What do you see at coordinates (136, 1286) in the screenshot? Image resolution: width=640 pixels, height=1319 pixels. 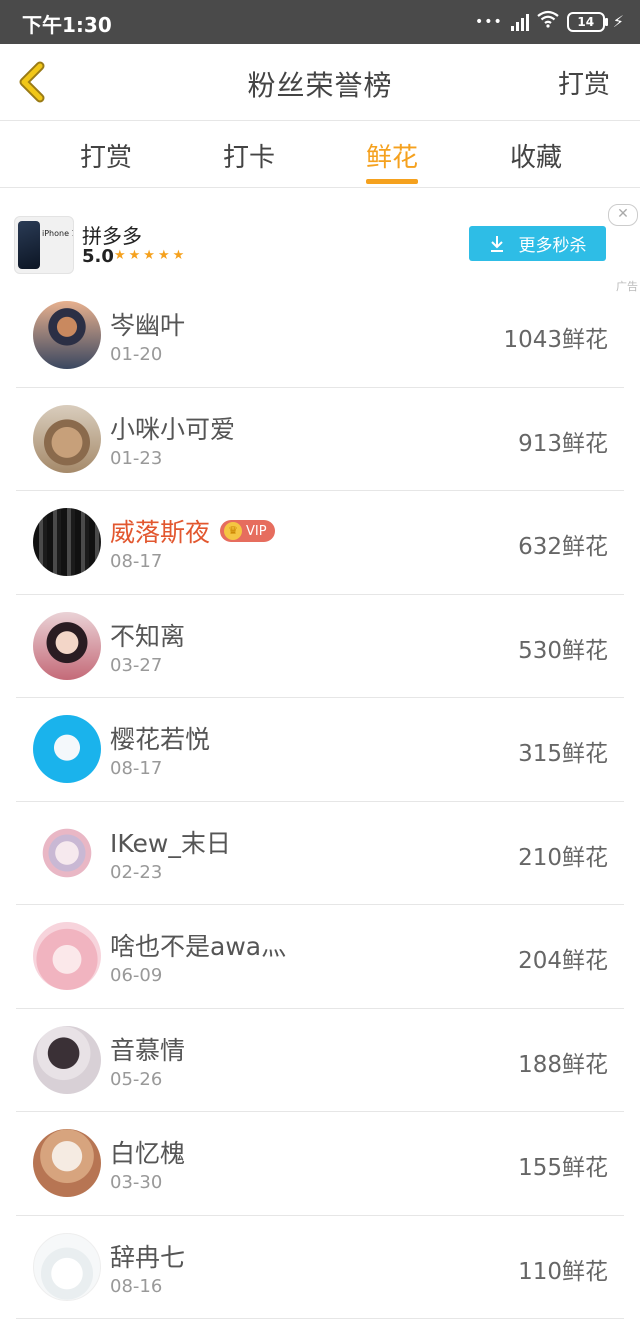 I see `fan-date: 08-16` at bounding box center [136, 1286].